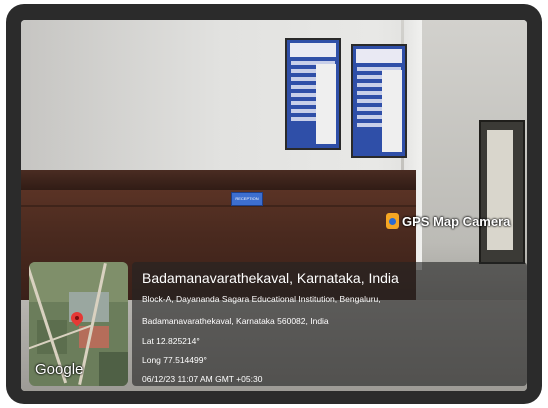 This screenshot has width=548, height=408. What do you see at coordinates (171, 341) in the screenshot?
I see `latitude: Lat 12.825214°` at bounding box center [171, 341].